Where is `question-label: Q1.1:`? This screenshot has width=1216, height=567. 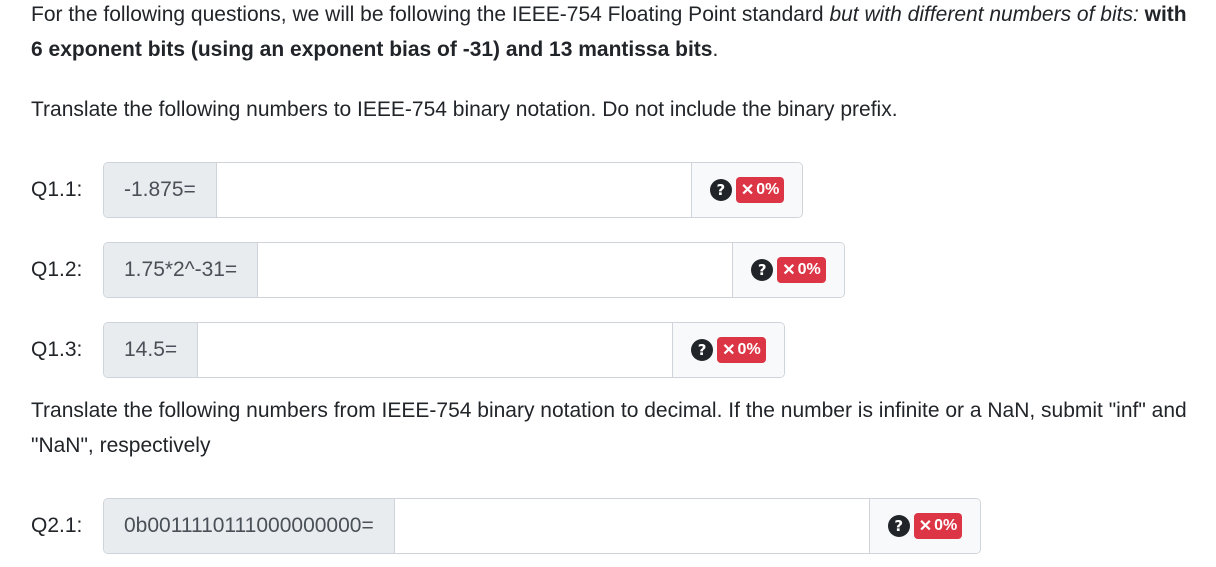
question-label: Q1.1: is located at coordinates (57, 189).